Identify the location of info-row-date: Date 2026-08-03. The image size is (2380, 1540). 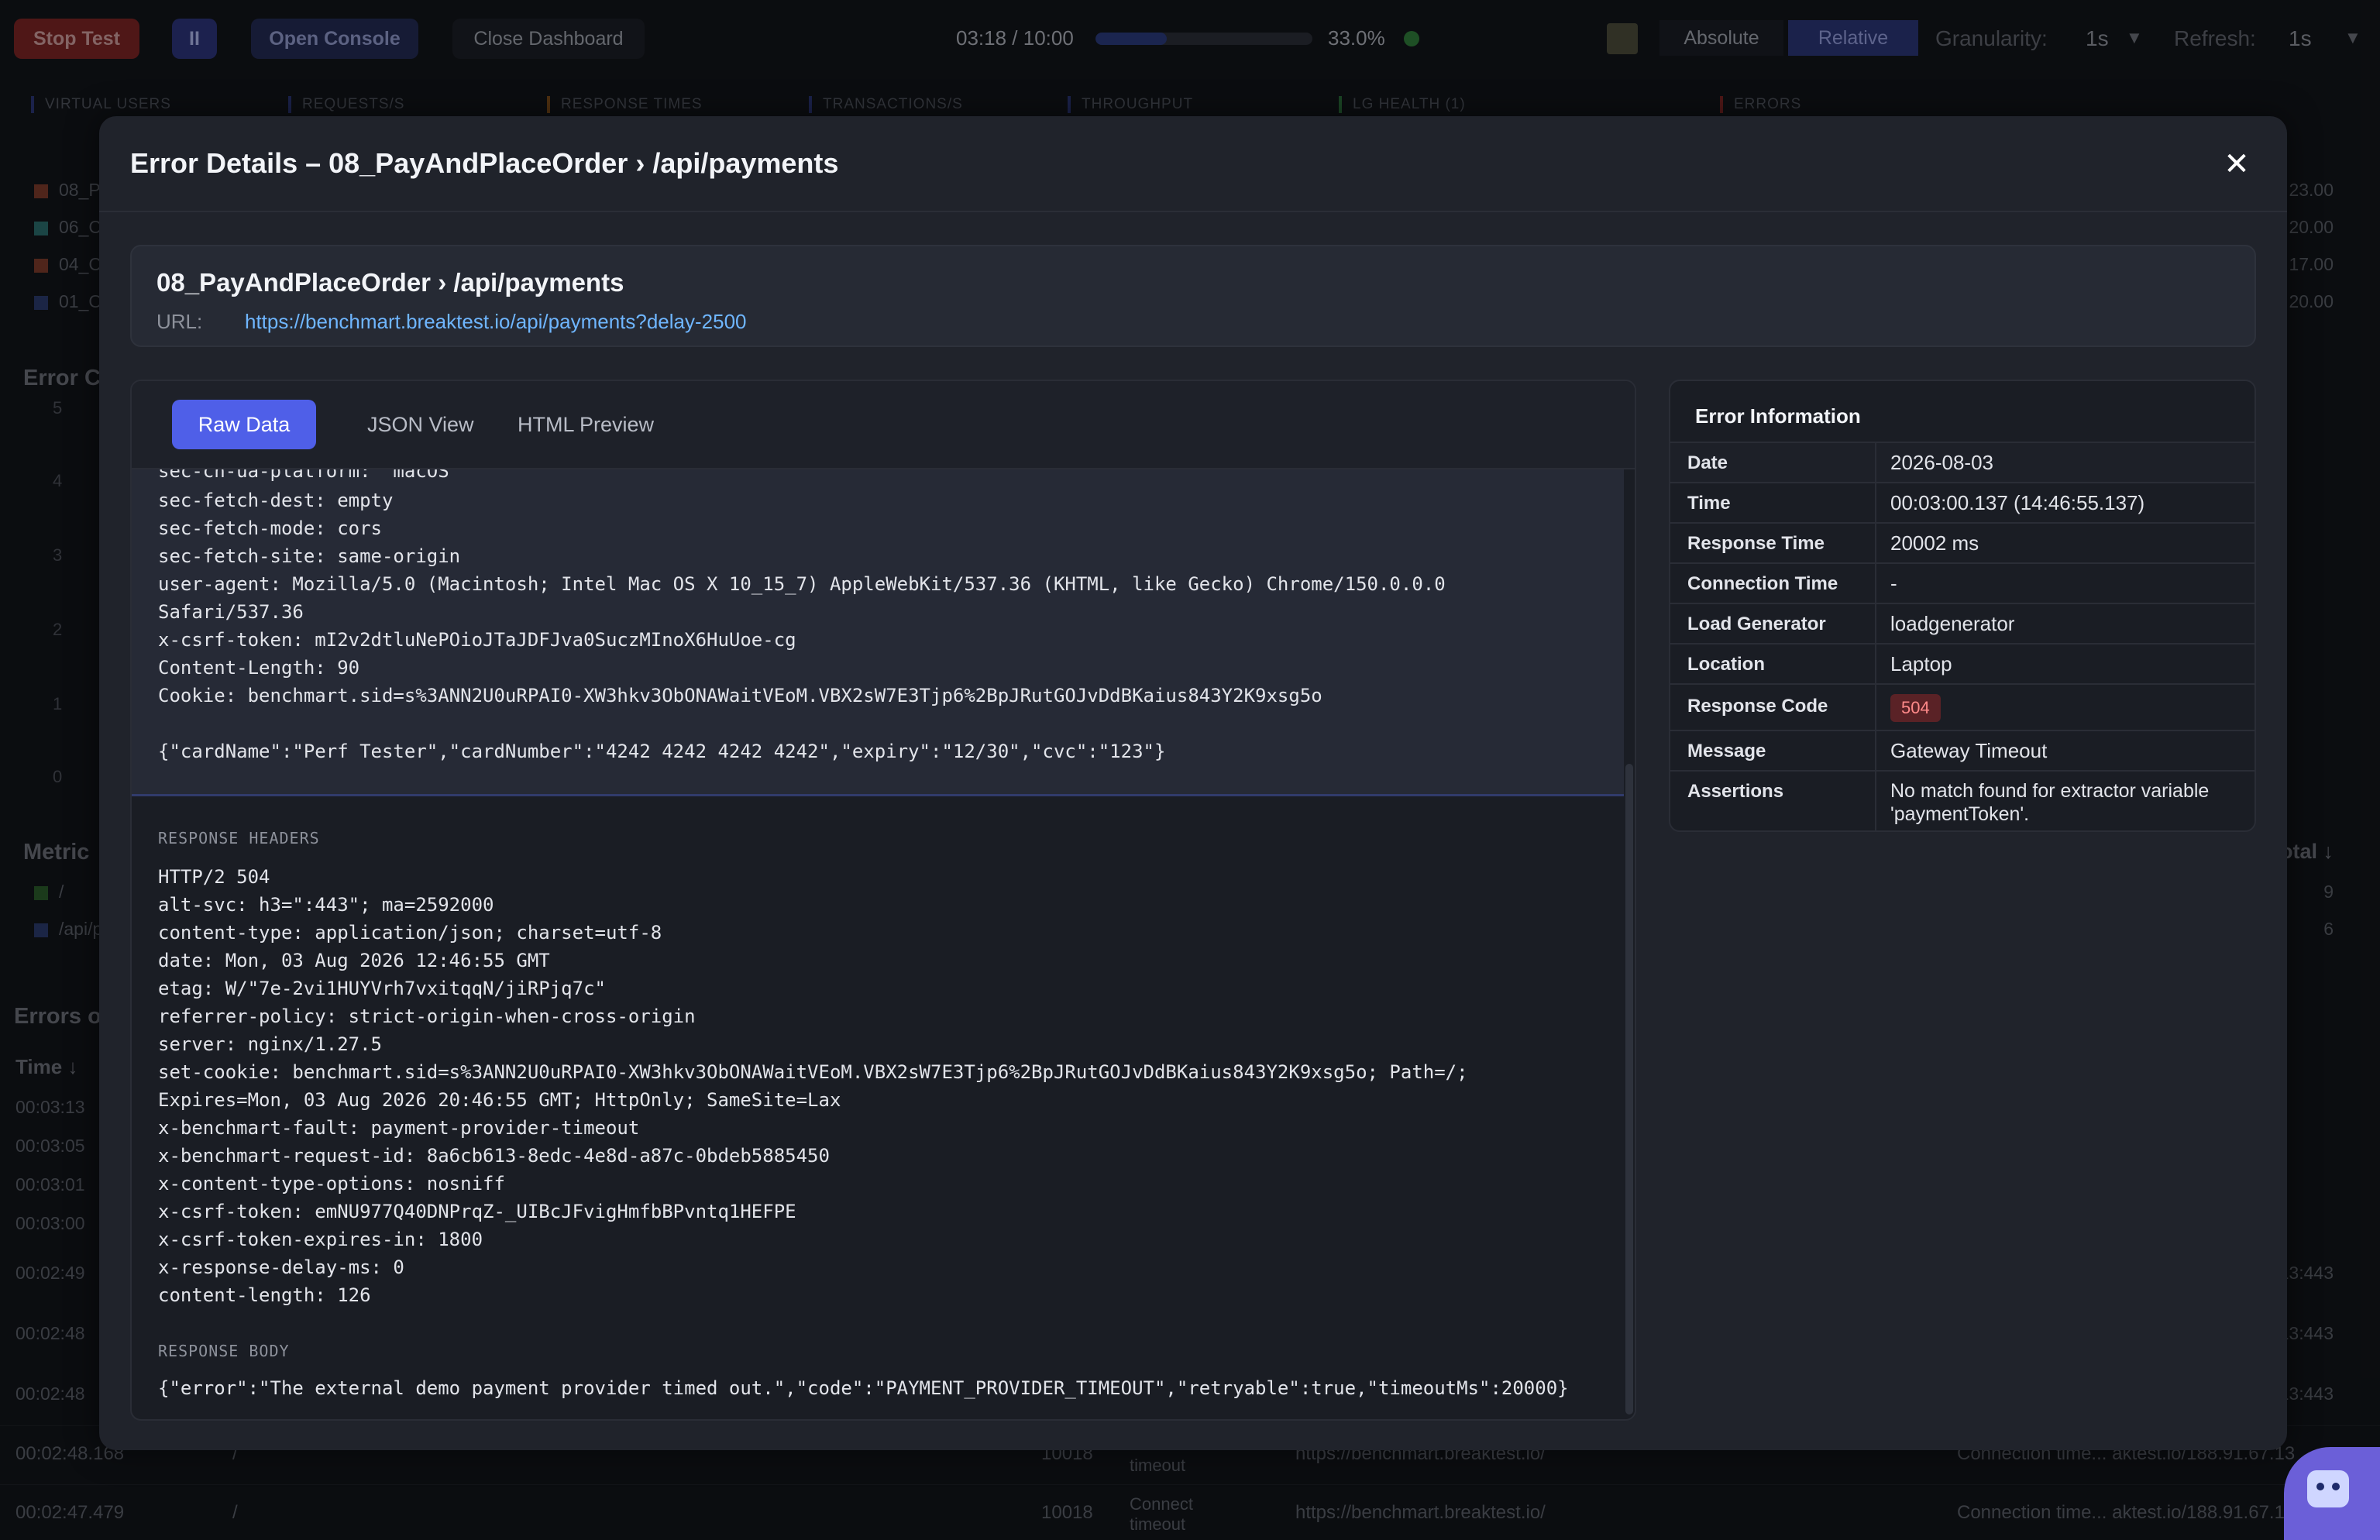
(1962, 462).